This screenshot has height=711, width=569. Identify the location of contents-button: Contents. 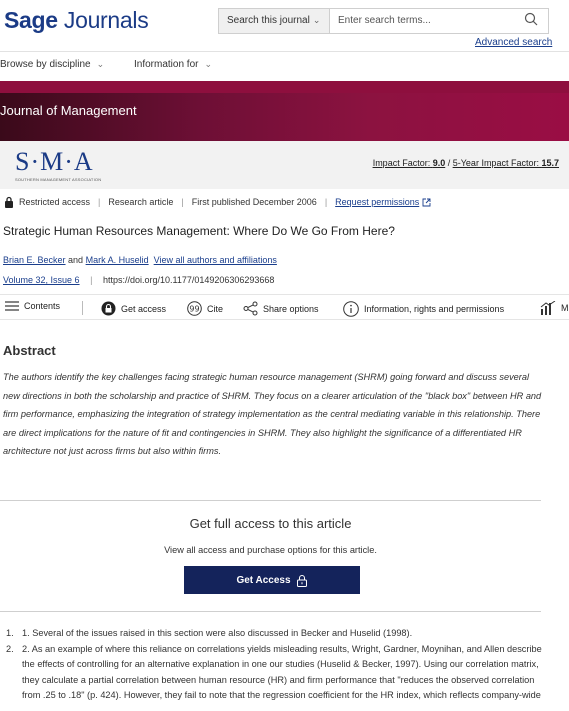
(32, 306).